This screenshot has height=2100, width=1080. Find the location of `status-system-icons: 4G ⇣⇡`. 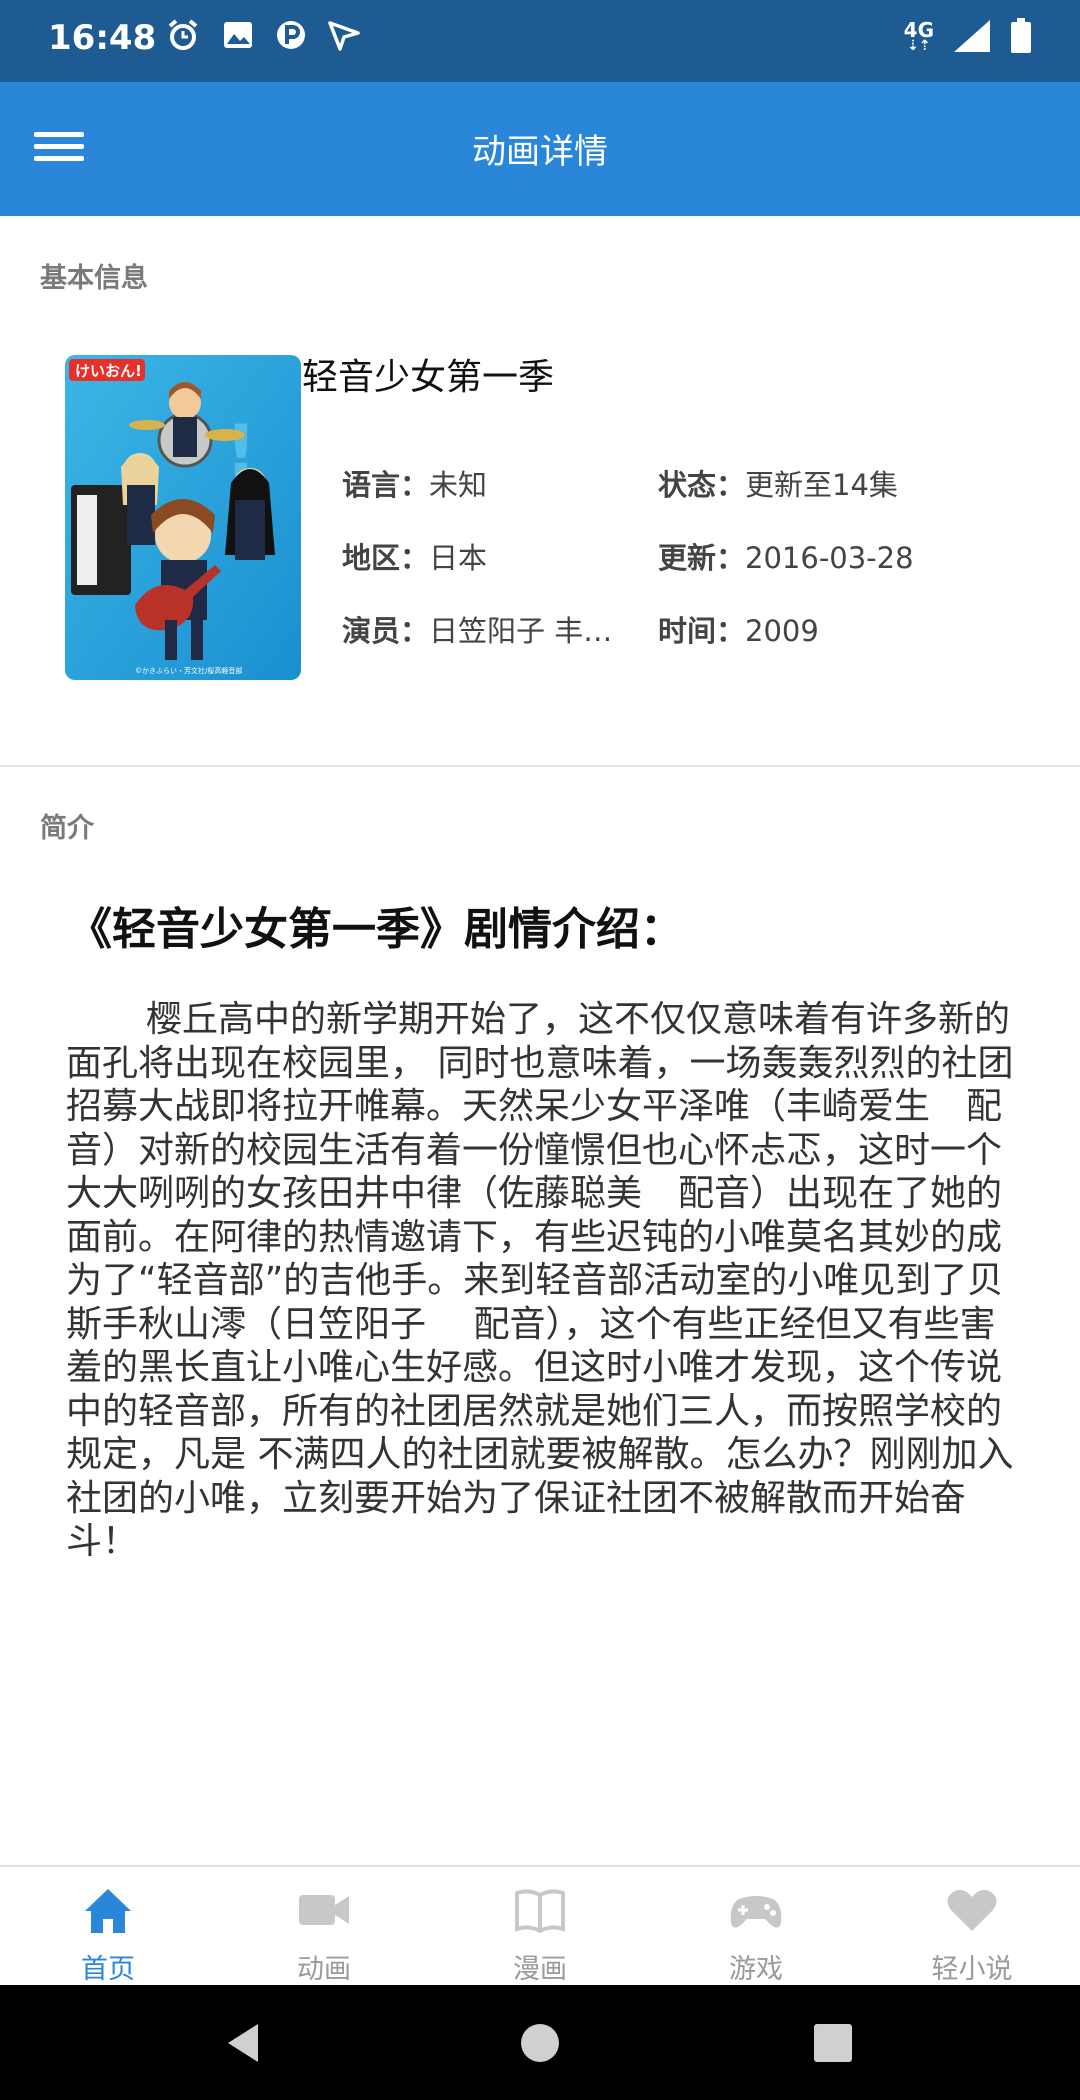

status-system-icons: 4G ⇣⇡ is located at coordinates (968, 36).